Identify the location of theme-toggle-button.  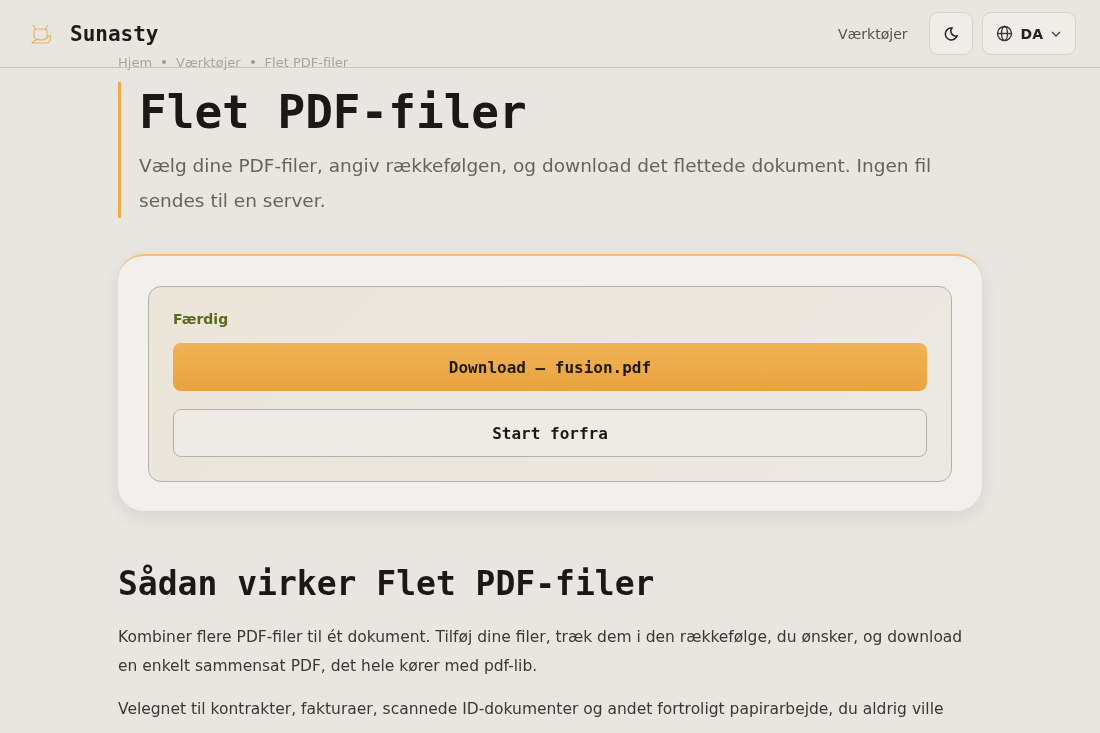
(950, 33).